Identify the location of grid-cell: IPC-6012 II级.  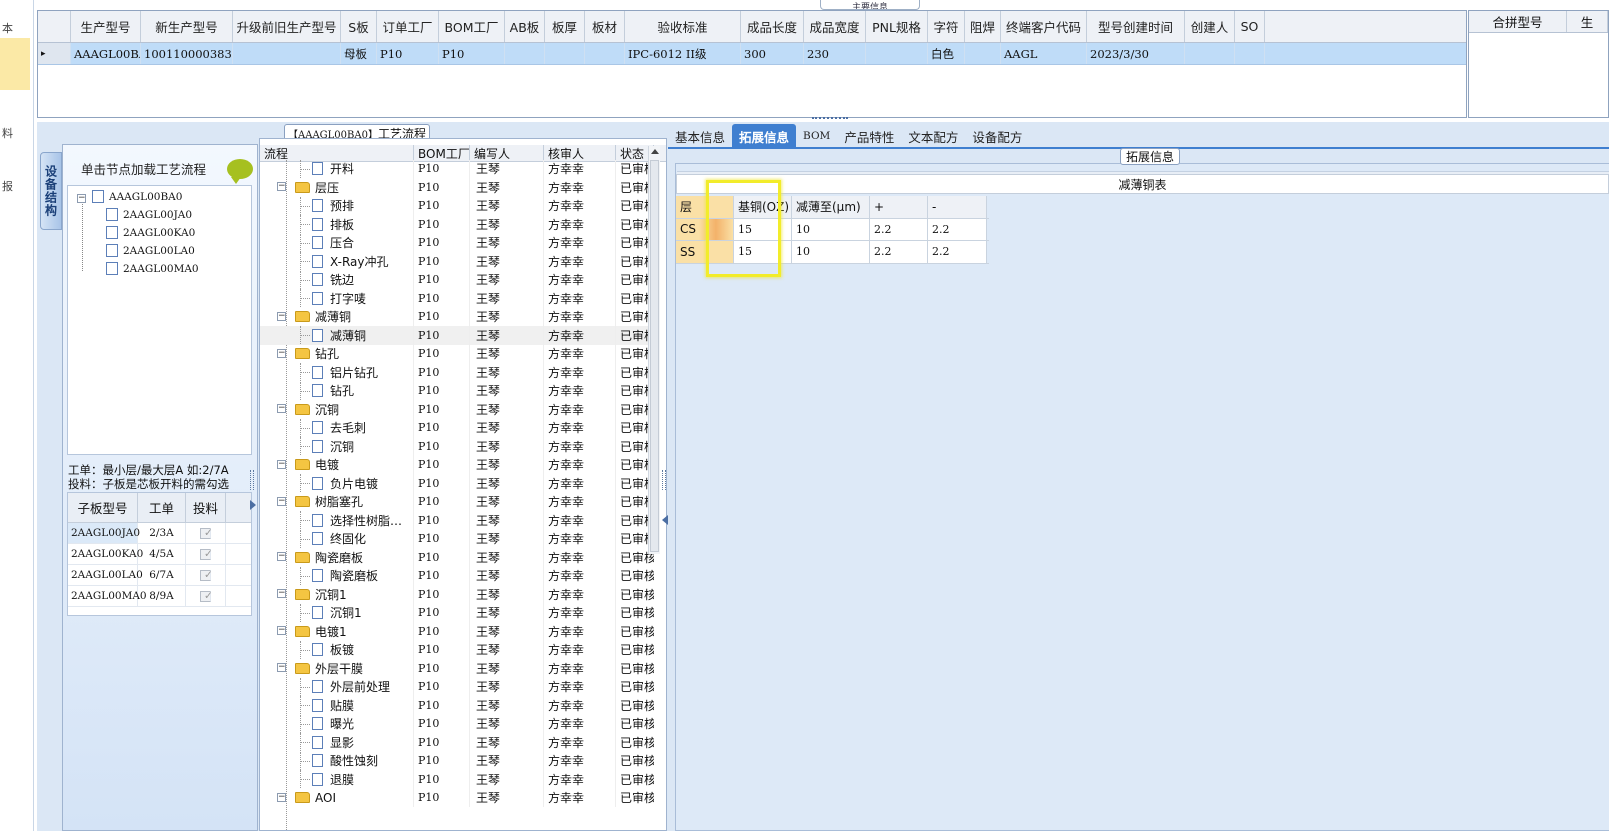
(683, 53).